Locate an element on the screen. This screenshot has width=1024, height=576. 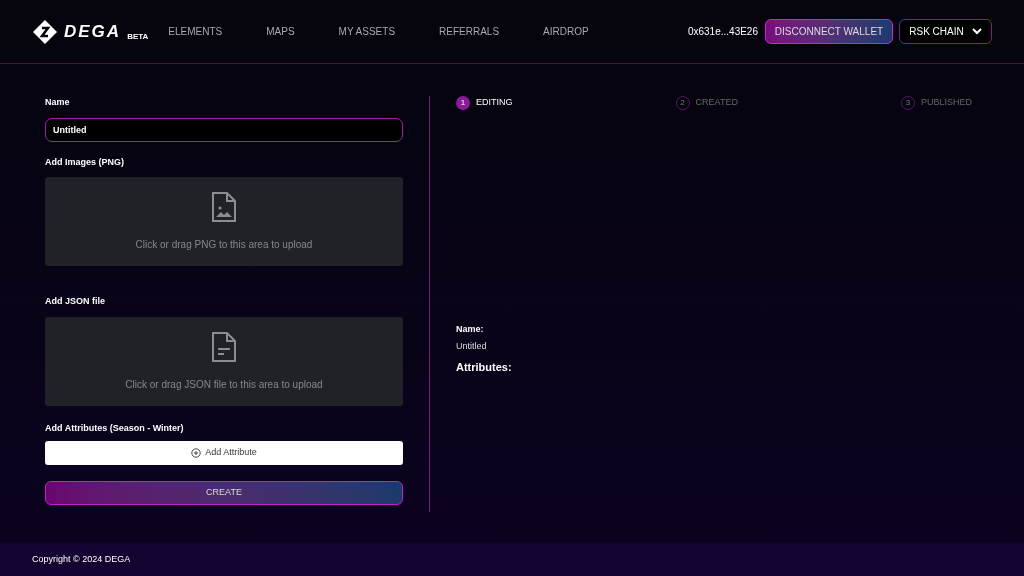
field-label: Add JSON file is located at coordinates (75, 301).